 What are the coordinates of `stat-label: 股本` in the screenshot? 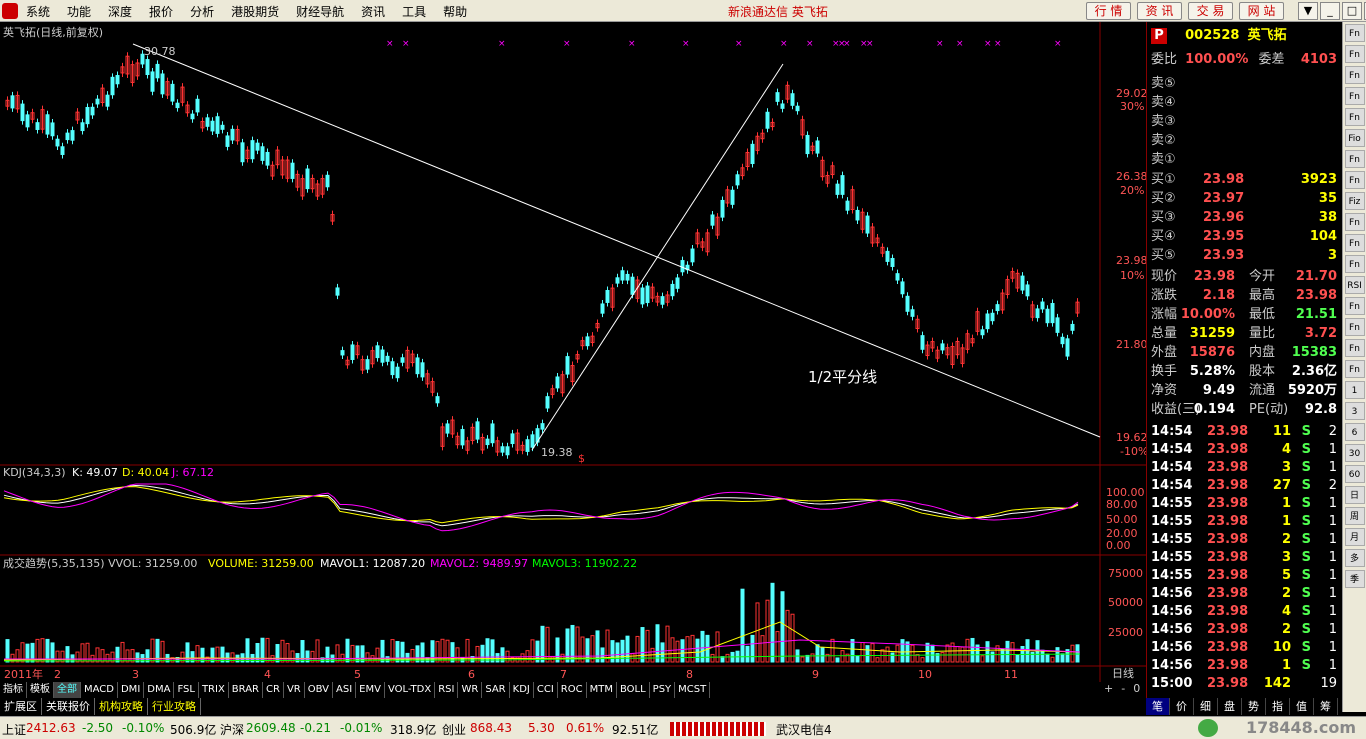 It's located at (1262, 371).